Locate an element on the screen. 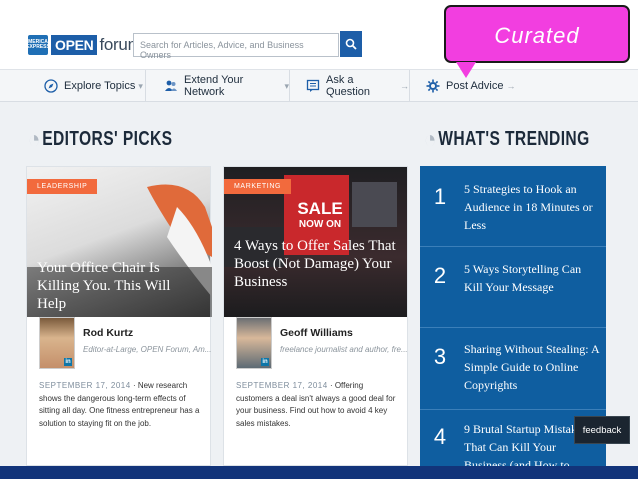  category-tag: LEADERSHIP is located at coordinates (62, 186).